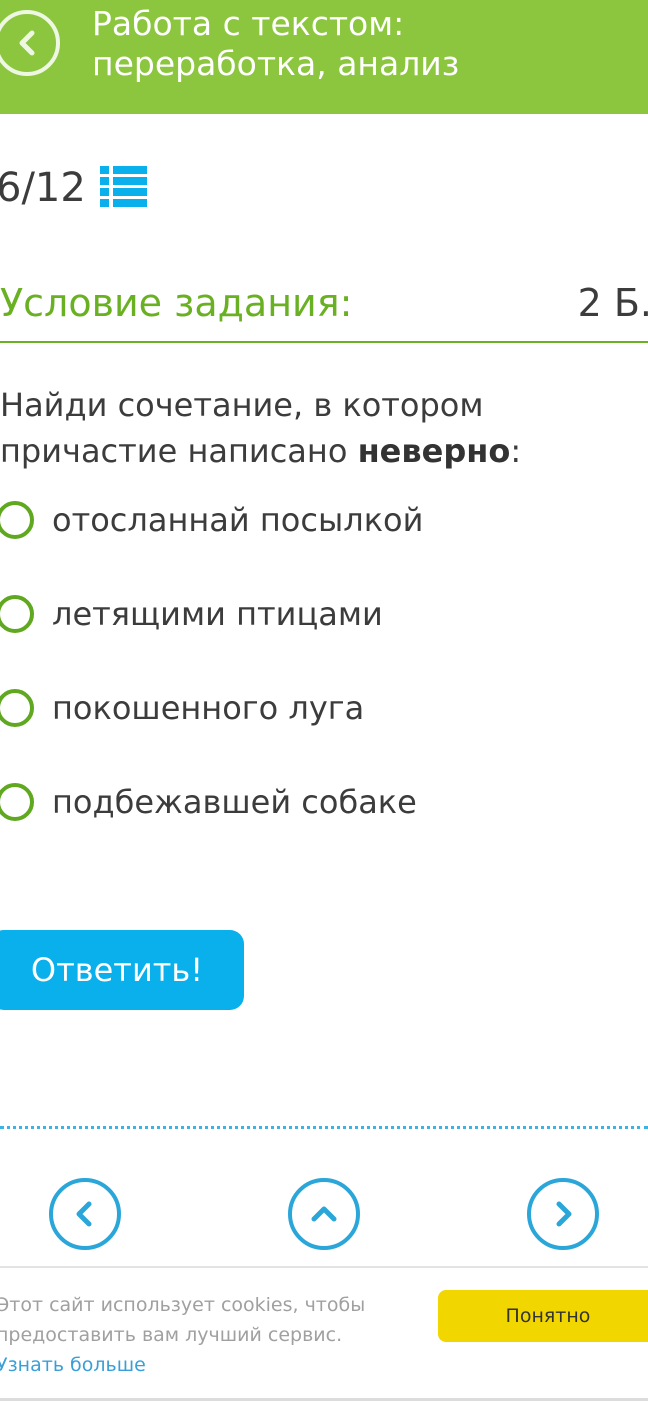 This screenshot has width=648, height=1406. What do you see at coordinates (324, 342) in the screenshot?
I see `condition-divider` at bounding box center [324, 342].